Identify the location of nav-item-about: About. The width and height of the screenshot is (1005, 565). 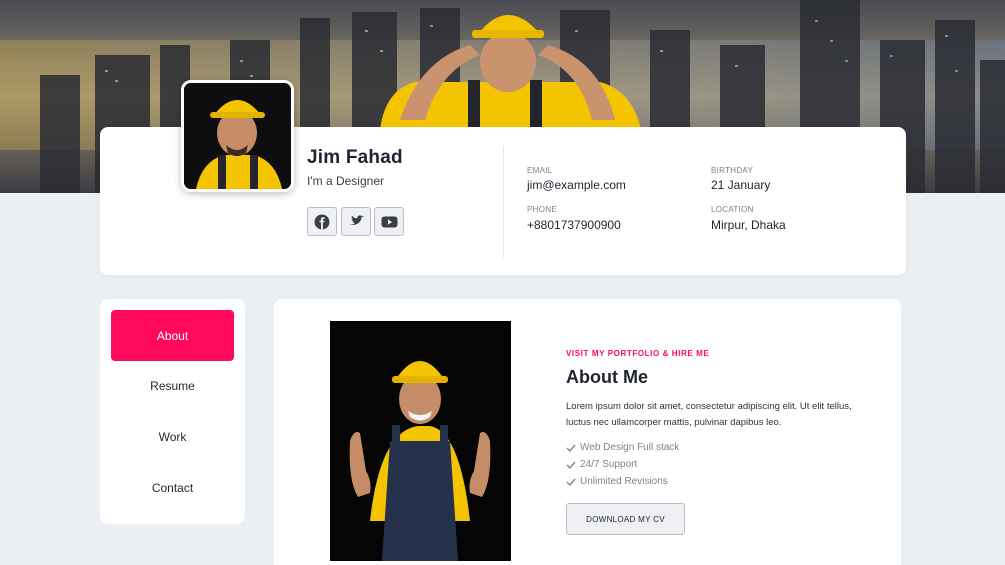
(172, 335).